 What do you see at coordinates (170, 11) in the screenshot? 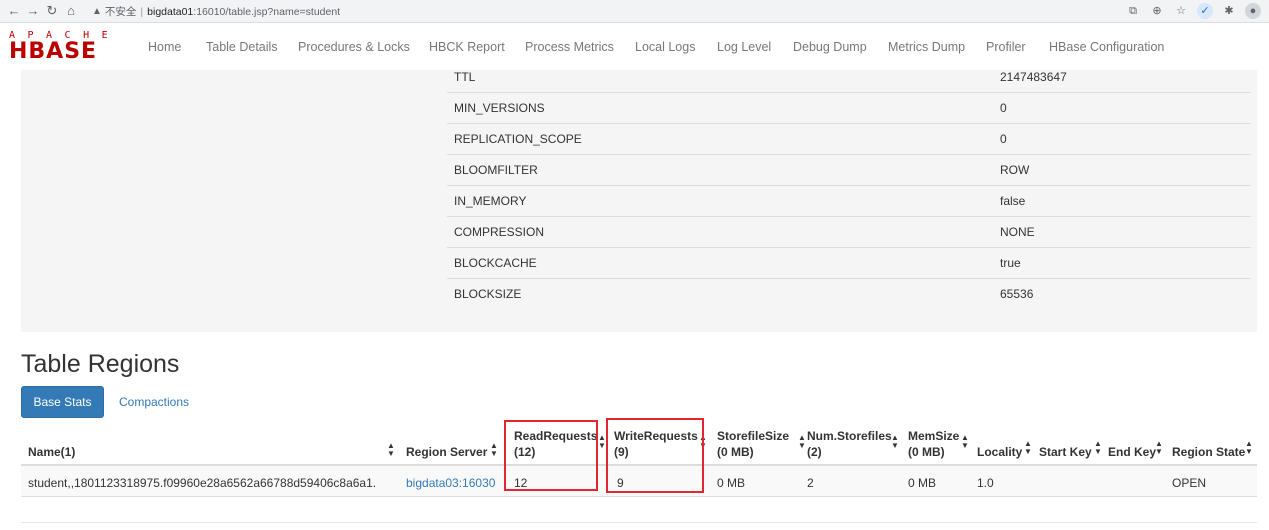
I see `url-host: bigdata01` at bounding box center [170, 11].